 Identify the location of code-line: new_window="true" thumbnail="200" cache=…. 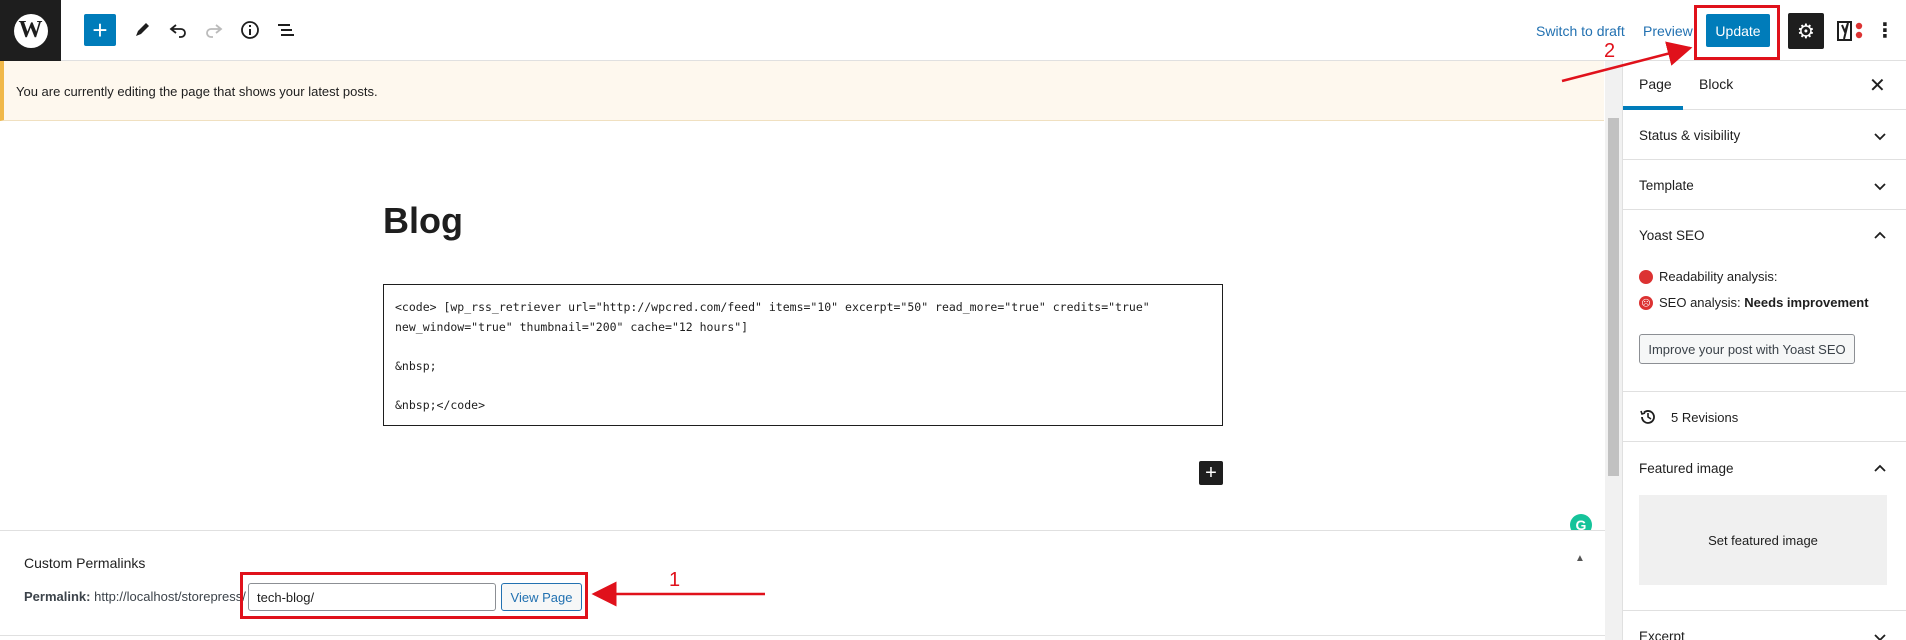
(572, 326).